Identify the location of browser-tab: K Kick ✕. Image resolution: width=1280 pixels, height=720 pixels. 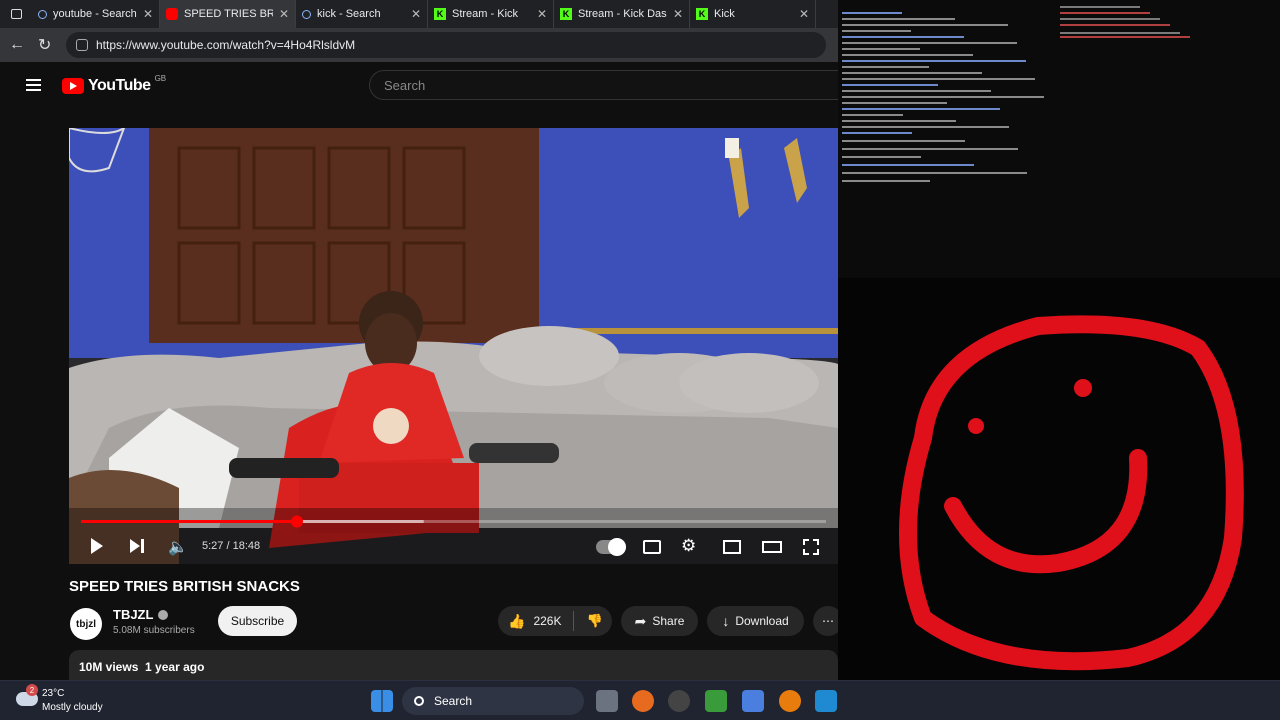
(753, 14).